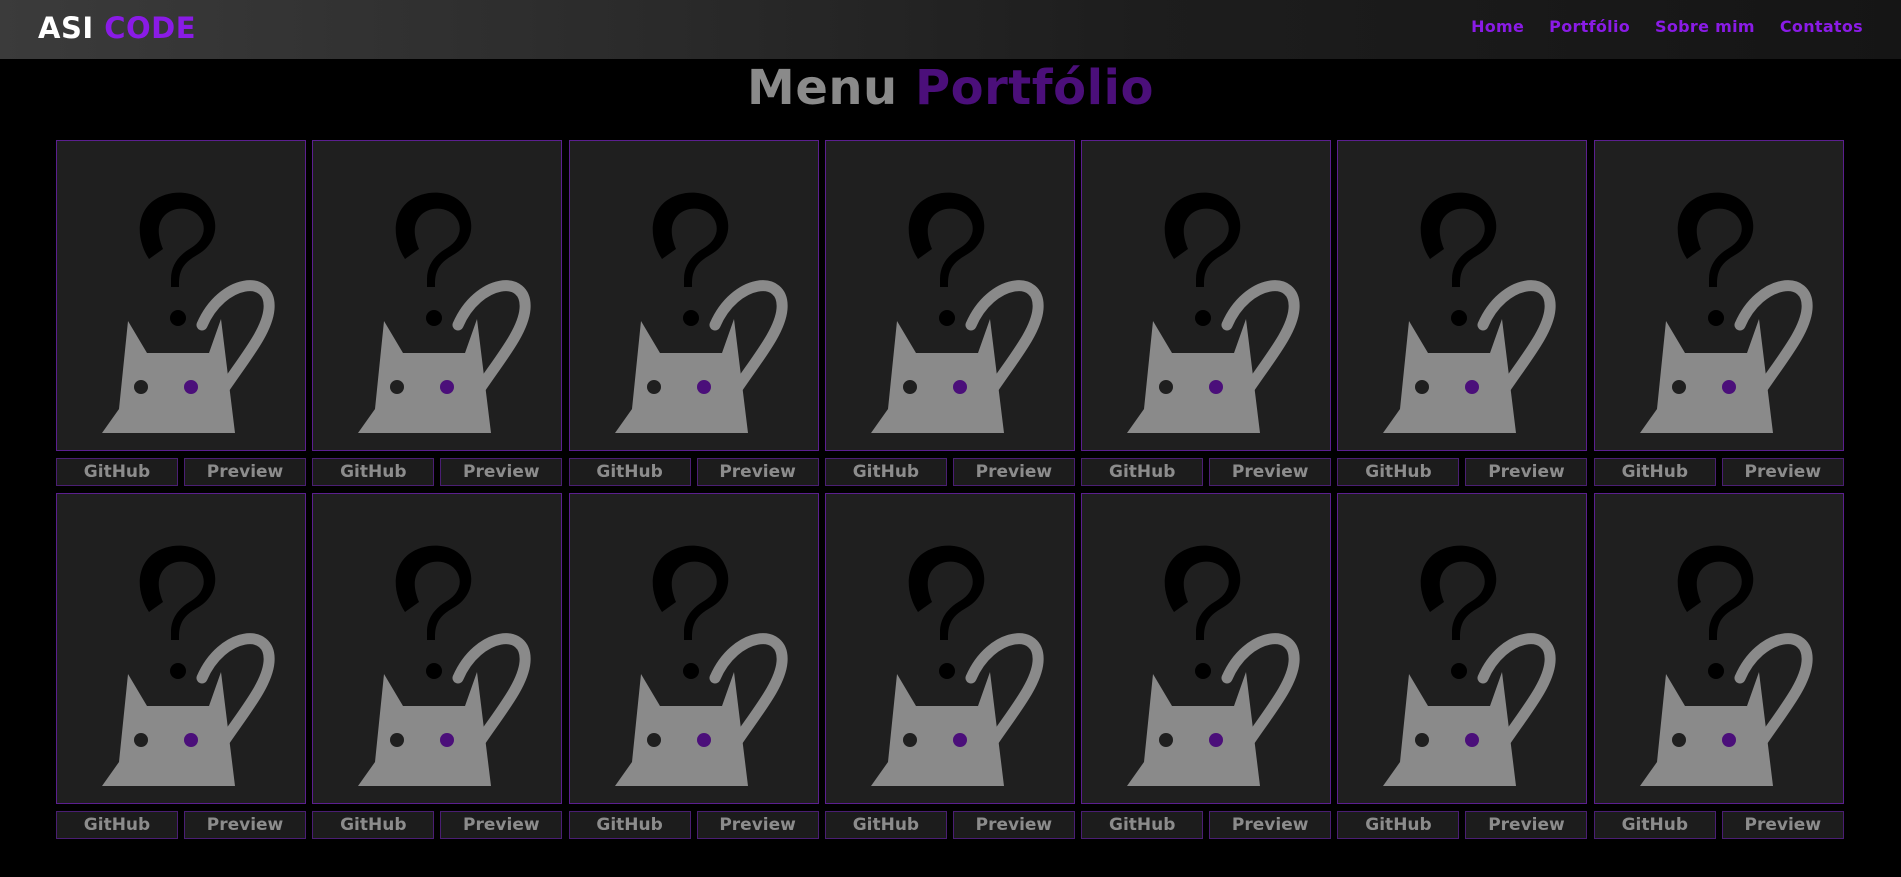 Image resolution: width=1901 pixels, height=877 pixels. Describe the element at coordinates (150, 28) in the screenshot. I see `logo-text-accent: CODE` at that location.